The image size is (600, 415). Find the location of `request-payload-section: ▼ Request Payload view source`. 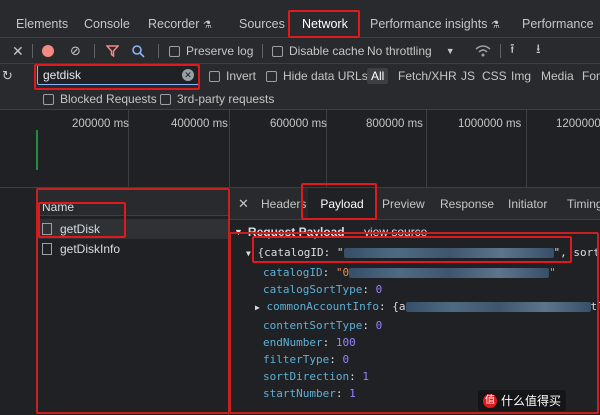

request-payload-section: ▼ Request Payload view source is located at coordinates (330, 232).